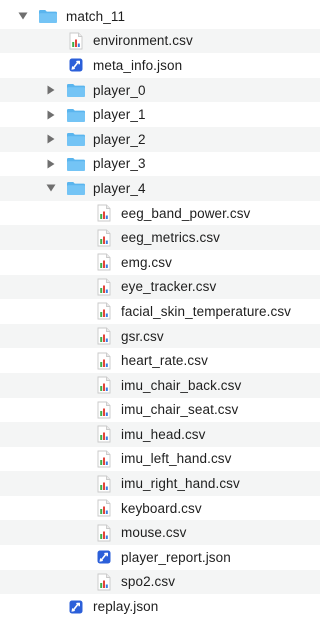 This screenshot has height=619, width=320. I want to click on file-row-spo2-csv: spo2.csv, so click(160, 582).